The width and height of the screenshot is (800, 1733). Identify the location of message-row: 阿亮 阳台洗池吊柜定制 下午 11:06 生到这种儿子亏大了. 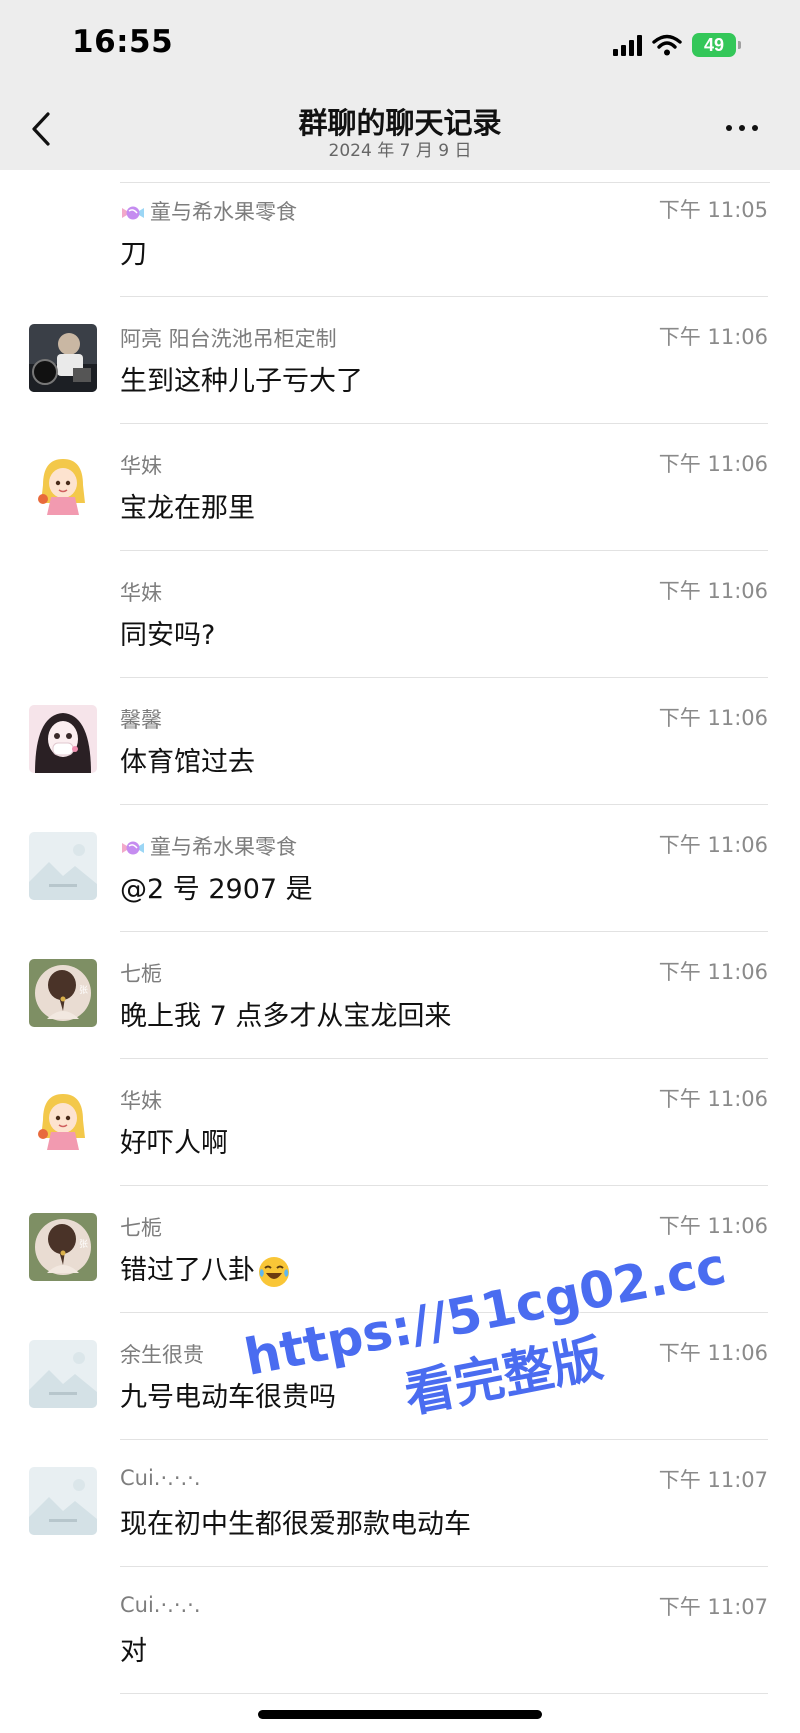
(400, 360).